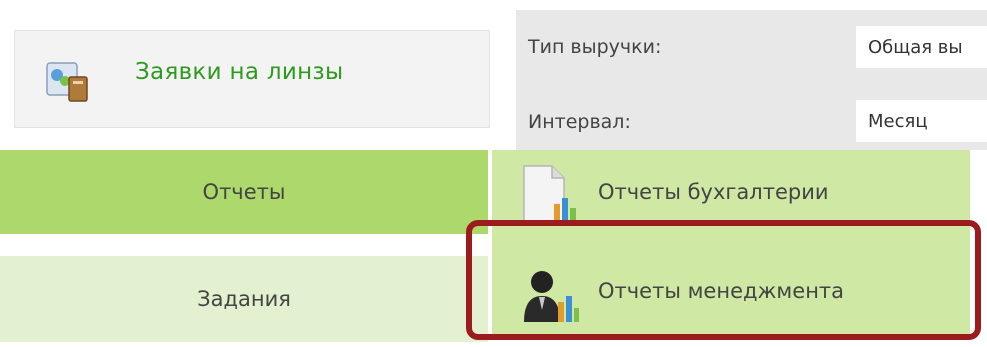 The width and height of the screenshot is (987, 347). What do you see at coordinates (713, 192) in the screenshot?
I see `submenu-item-label: Отчеты бухгалтерии` at bounding box center [713, 192].